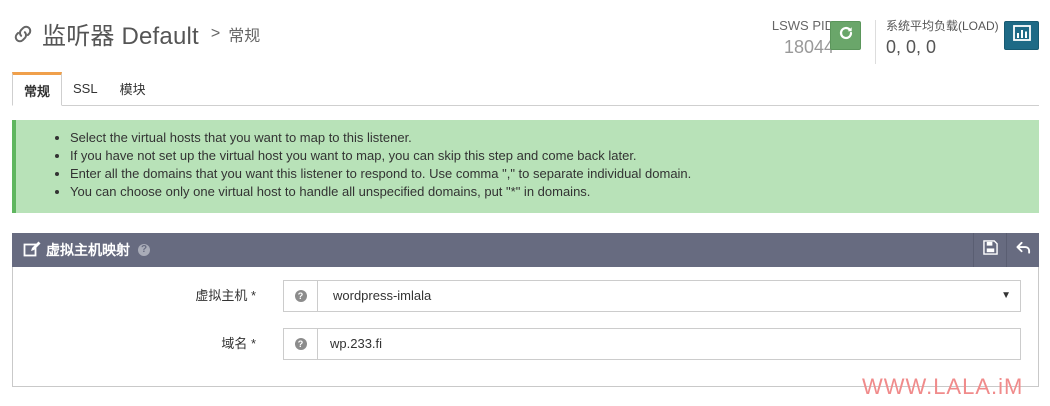  I want to click on save-button, so click(989, 250).